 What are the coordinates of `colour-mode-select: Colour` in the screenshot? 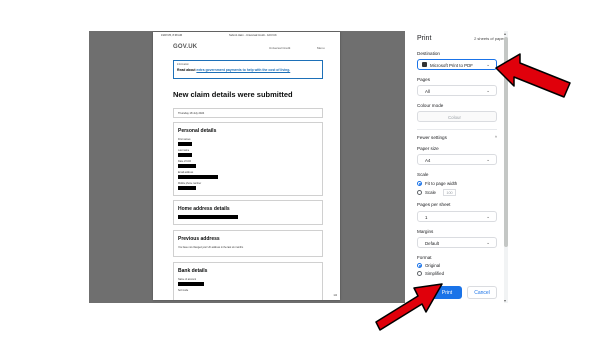 It's located at (457, 116).